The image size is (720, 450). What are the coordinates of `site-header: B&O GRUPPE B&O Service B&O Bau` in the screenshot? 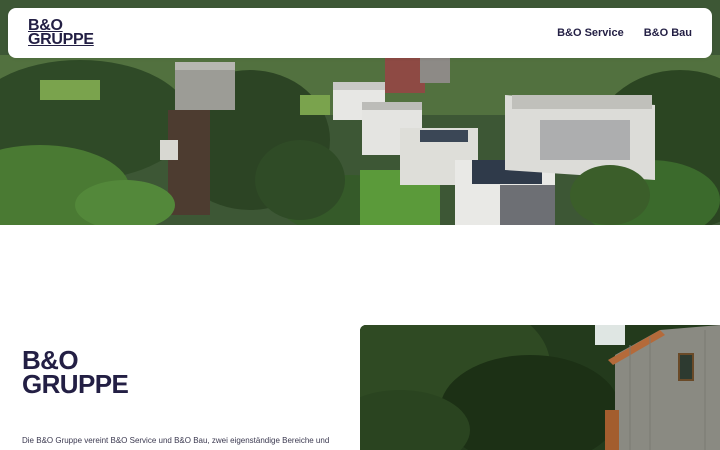 It's located at (360, 33).